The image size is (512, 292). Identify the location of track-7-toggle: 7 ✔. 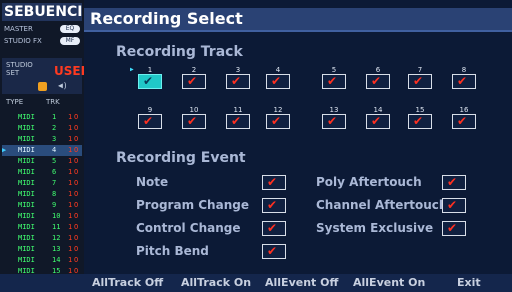
(420, 78).